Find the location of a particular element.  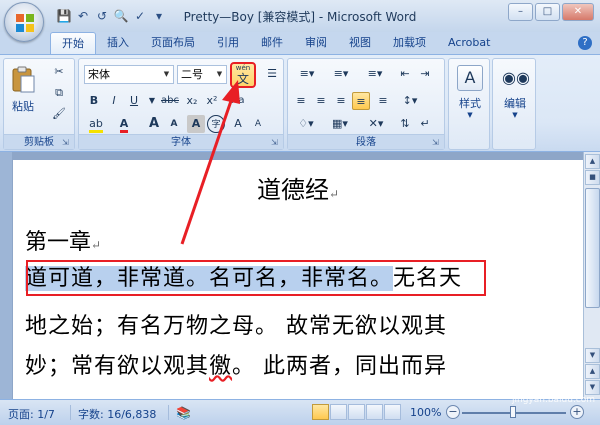

character-shading-button: A is located at coordinates (196, 124).